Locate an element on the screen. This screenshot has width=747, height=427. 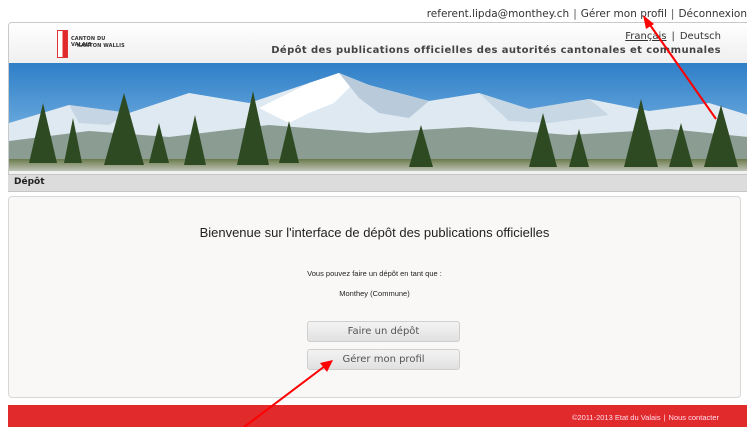
footer-text: ©2011-2013 Etat du Valais | Nous contacter is located at coordinates (645, 417).